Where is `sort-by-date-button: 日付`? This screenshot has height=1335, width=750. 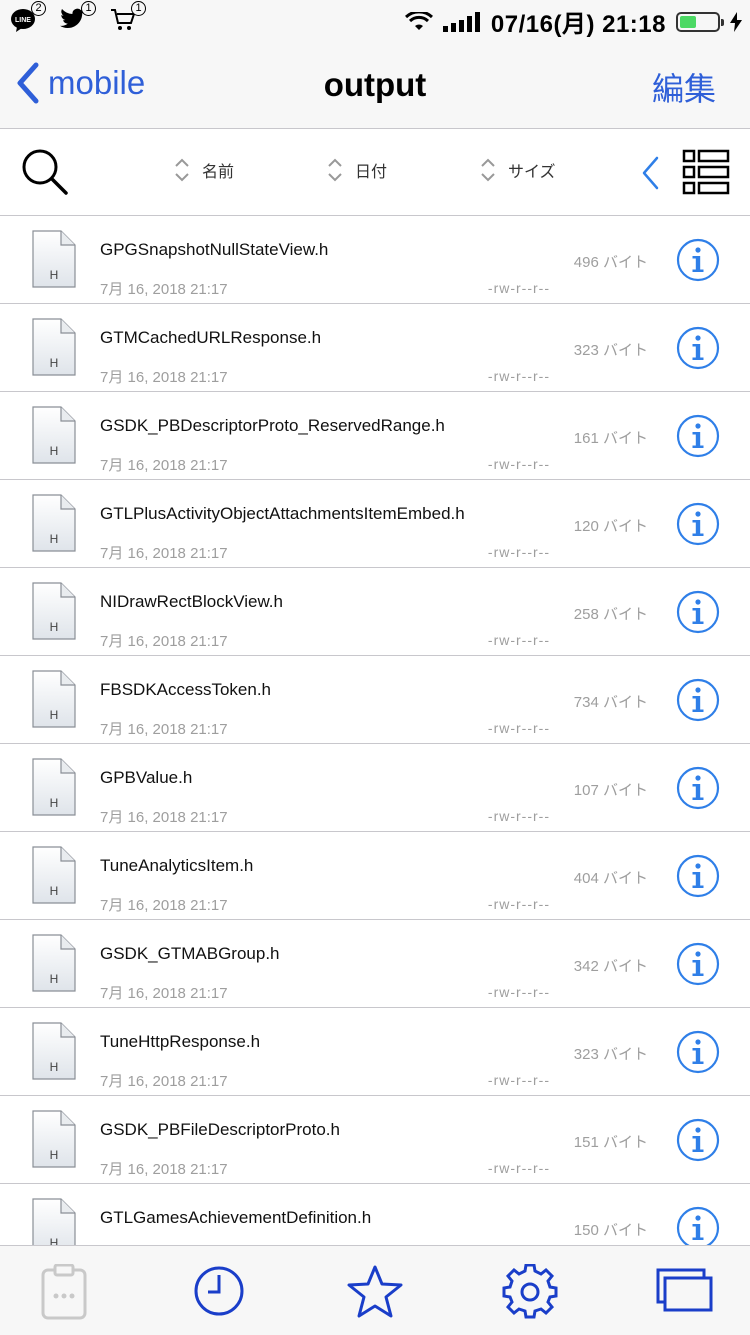 sort-by-date-button: 日付 is located at coordinates (357, 170).